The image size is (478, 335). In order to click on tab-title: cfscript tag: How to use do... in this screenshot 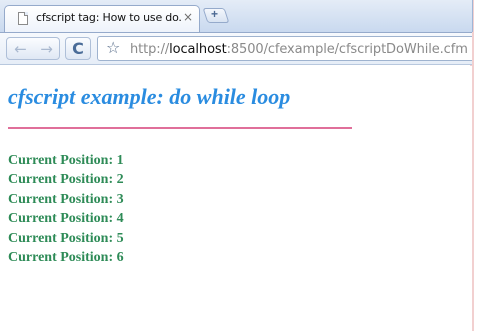, I will do `click(108, 17)`.